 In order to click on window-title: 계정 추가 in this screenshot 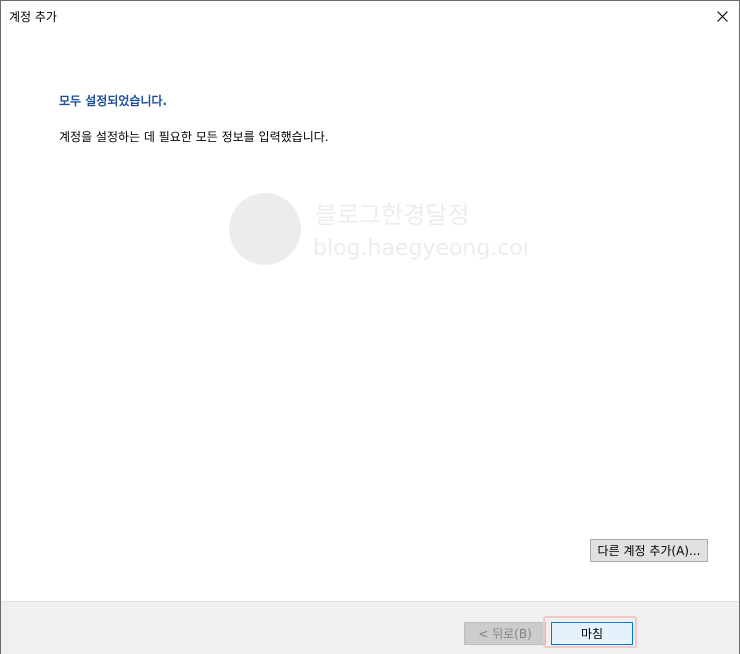, I will do `click(33, 17)`.